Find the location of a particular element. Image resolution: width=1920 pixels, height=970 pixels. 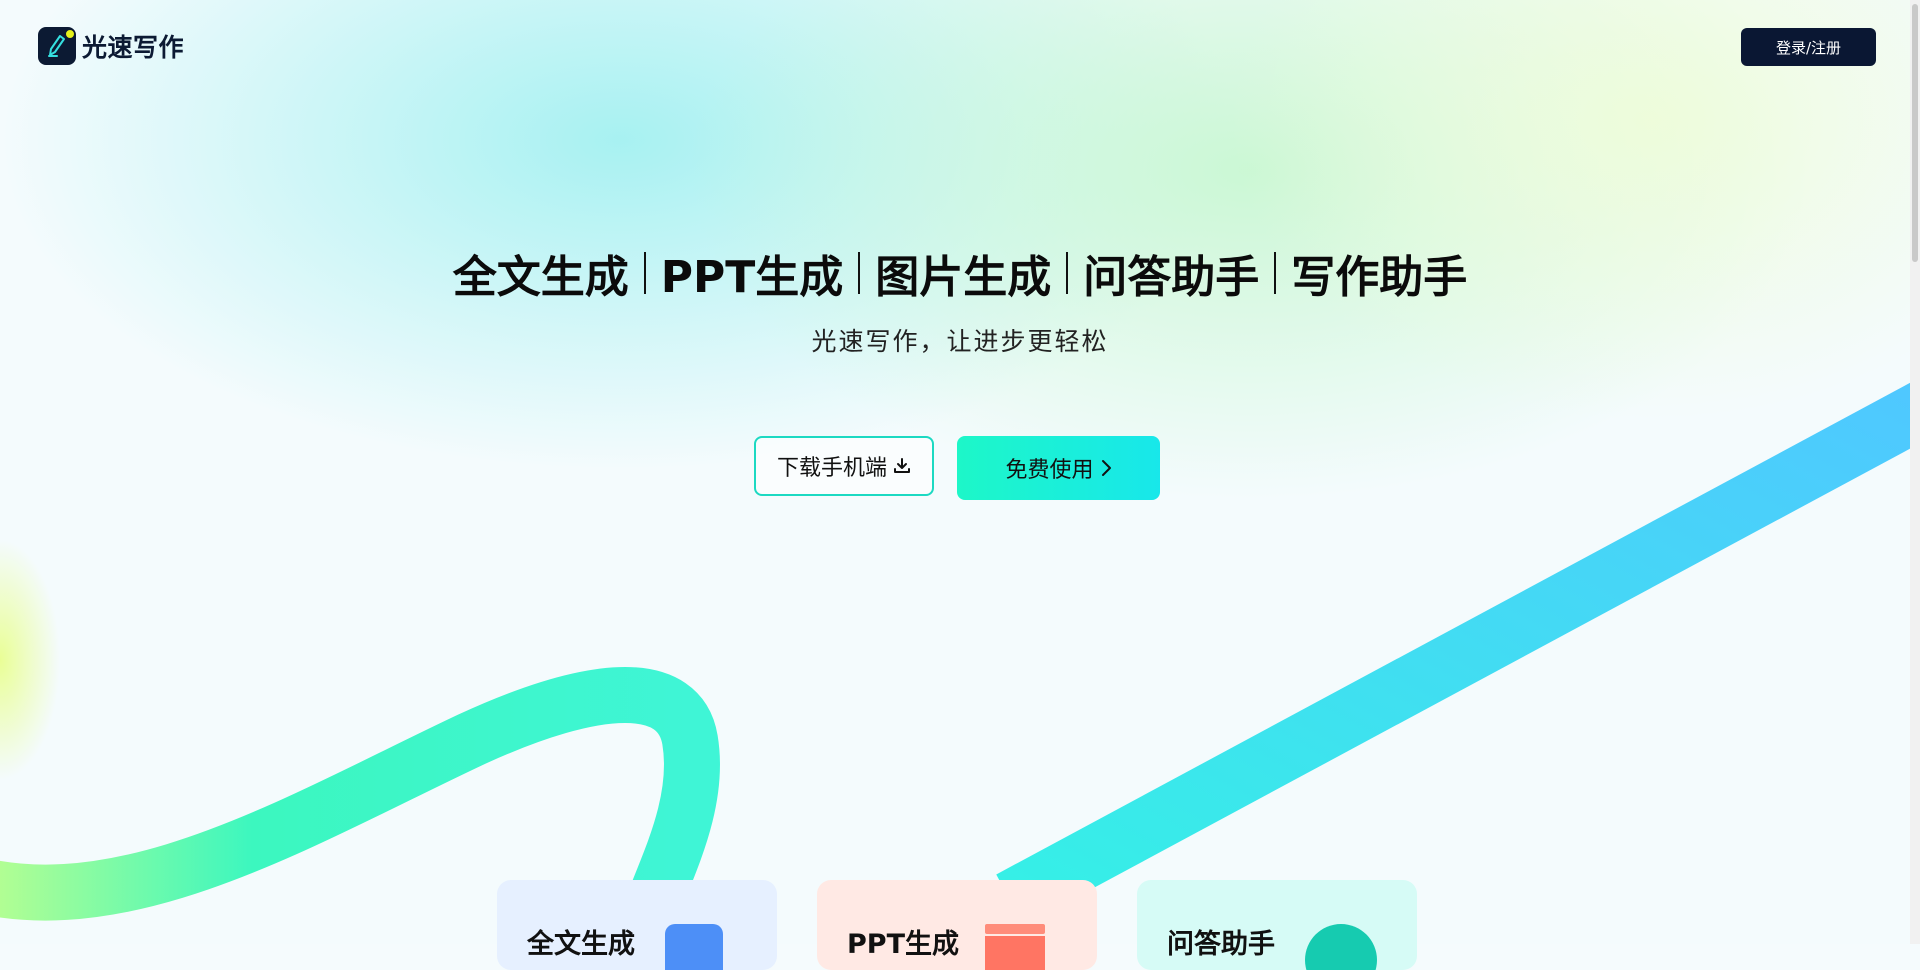

hero-title-item: PPT生成 is located at coordinates (752, 277).